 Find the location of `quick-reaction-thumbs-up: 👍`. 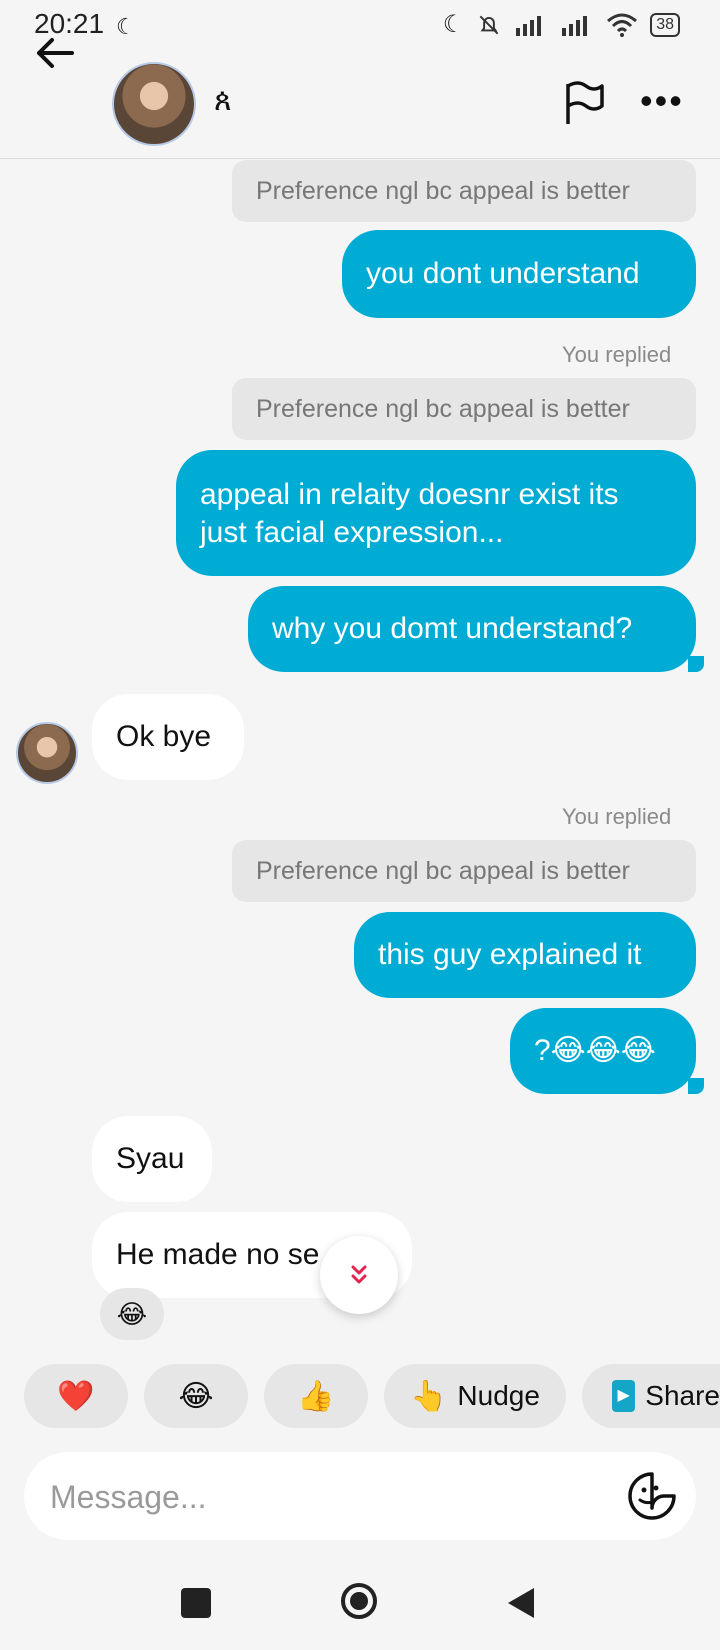

quick-reaction-thumbs-up: 👍 is located at coordinates (316, 1396).